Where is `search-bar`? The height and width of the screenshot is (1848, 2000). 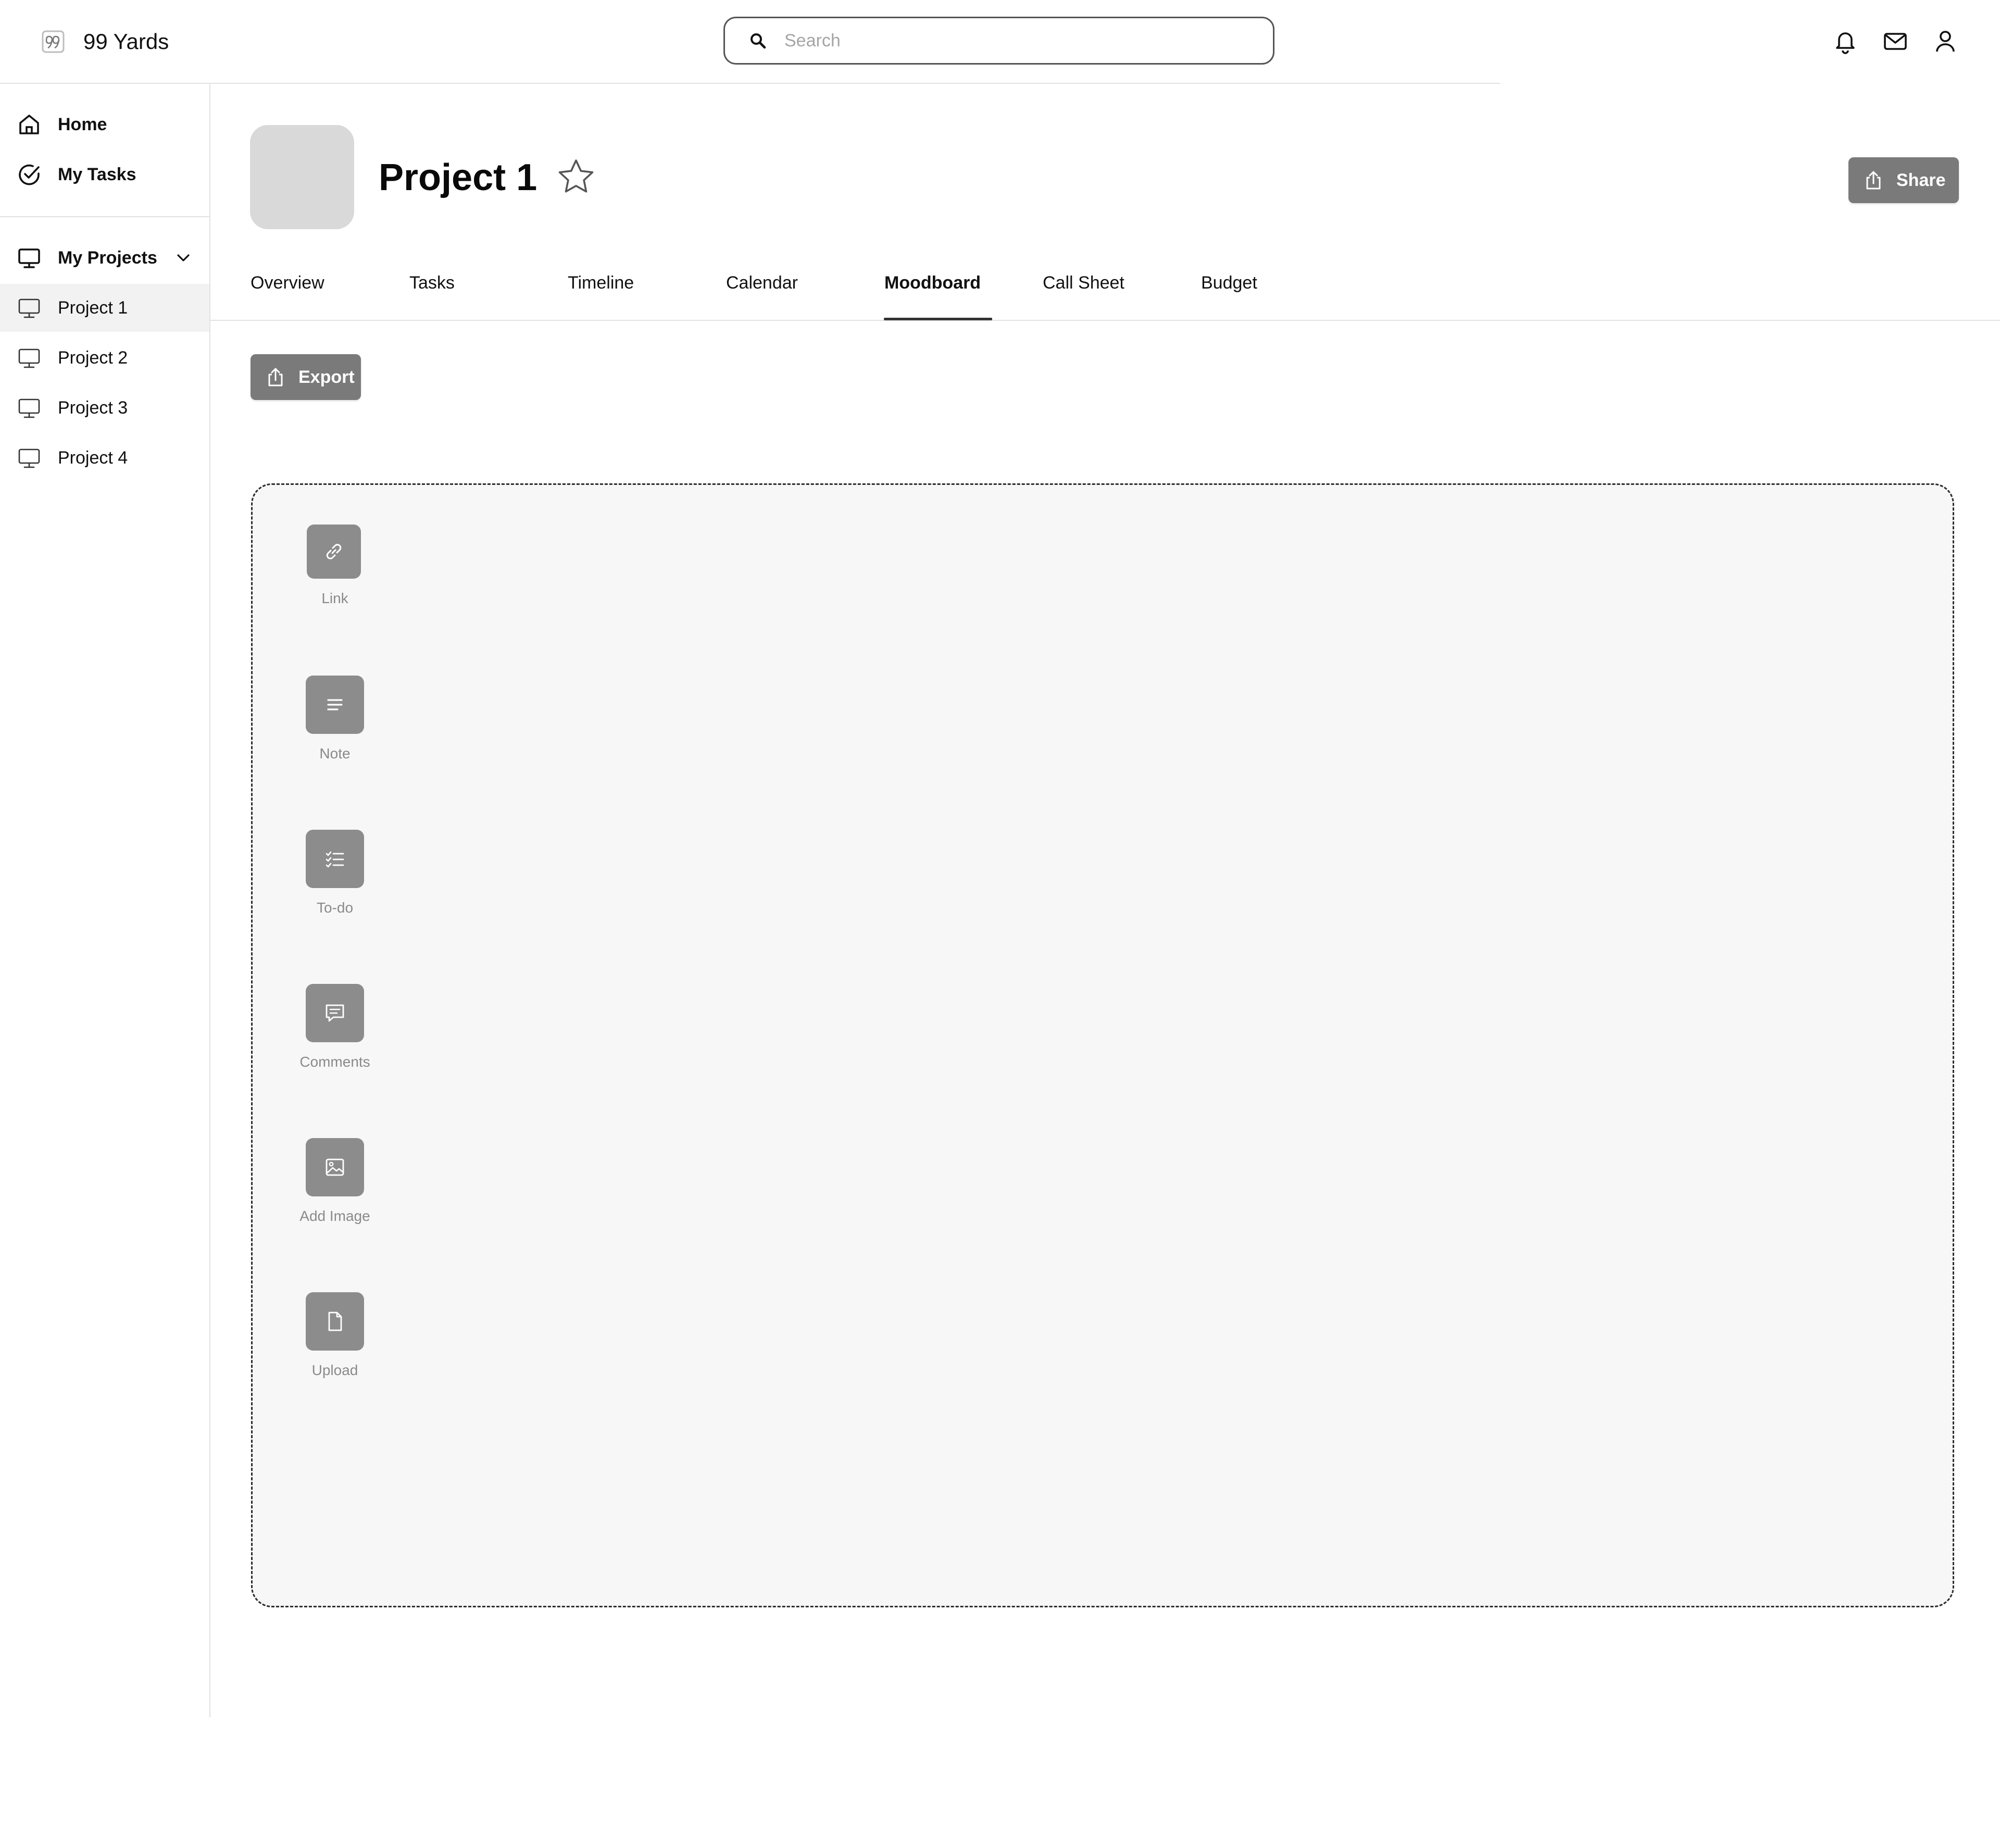
search-bar is located at coordinates (998, 41).